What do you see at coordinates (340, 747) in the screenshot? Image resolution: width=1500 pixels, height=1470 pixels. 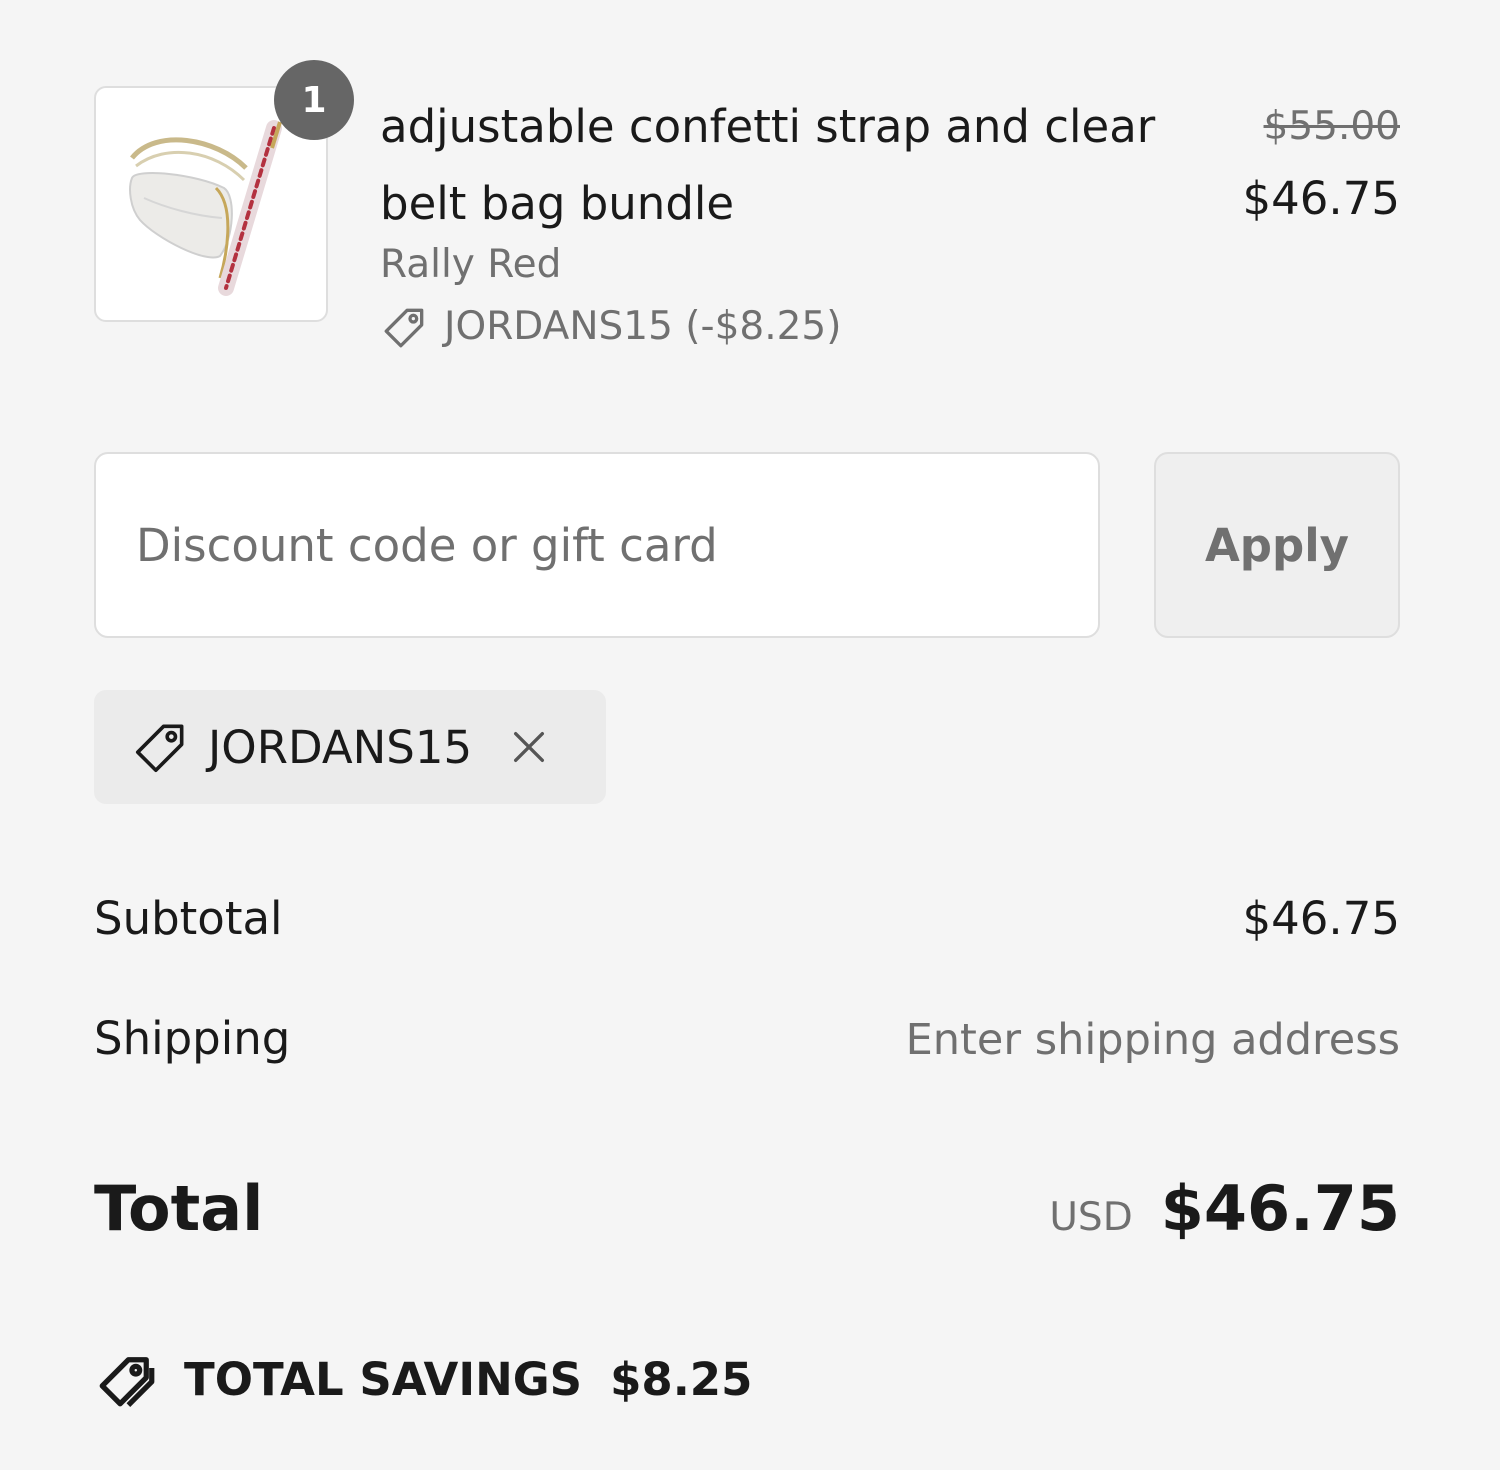 I see `applied-code-label: JORDANS15` at bounding box center [340, 747].